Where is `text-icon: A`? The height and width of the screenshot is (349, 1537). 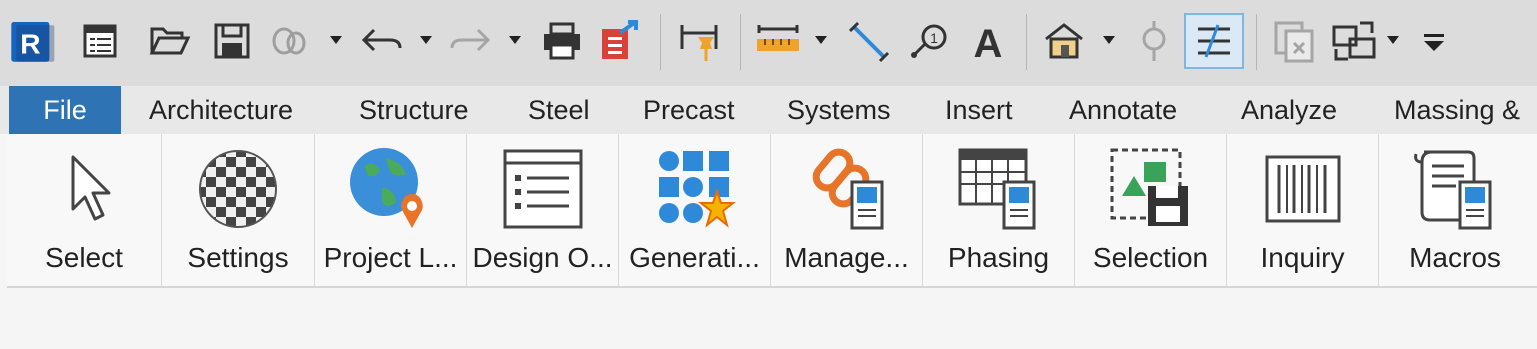
text-icon: A is located at coordinates (988, 41).